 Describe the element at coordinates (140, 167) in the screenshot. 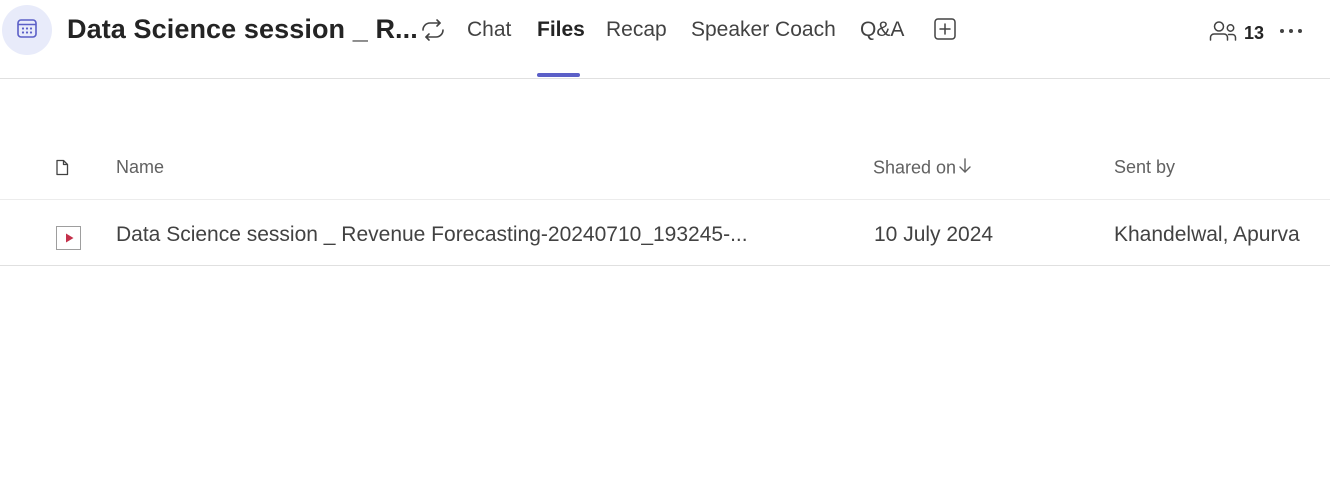

I see `name-column-header: Name` at that location.